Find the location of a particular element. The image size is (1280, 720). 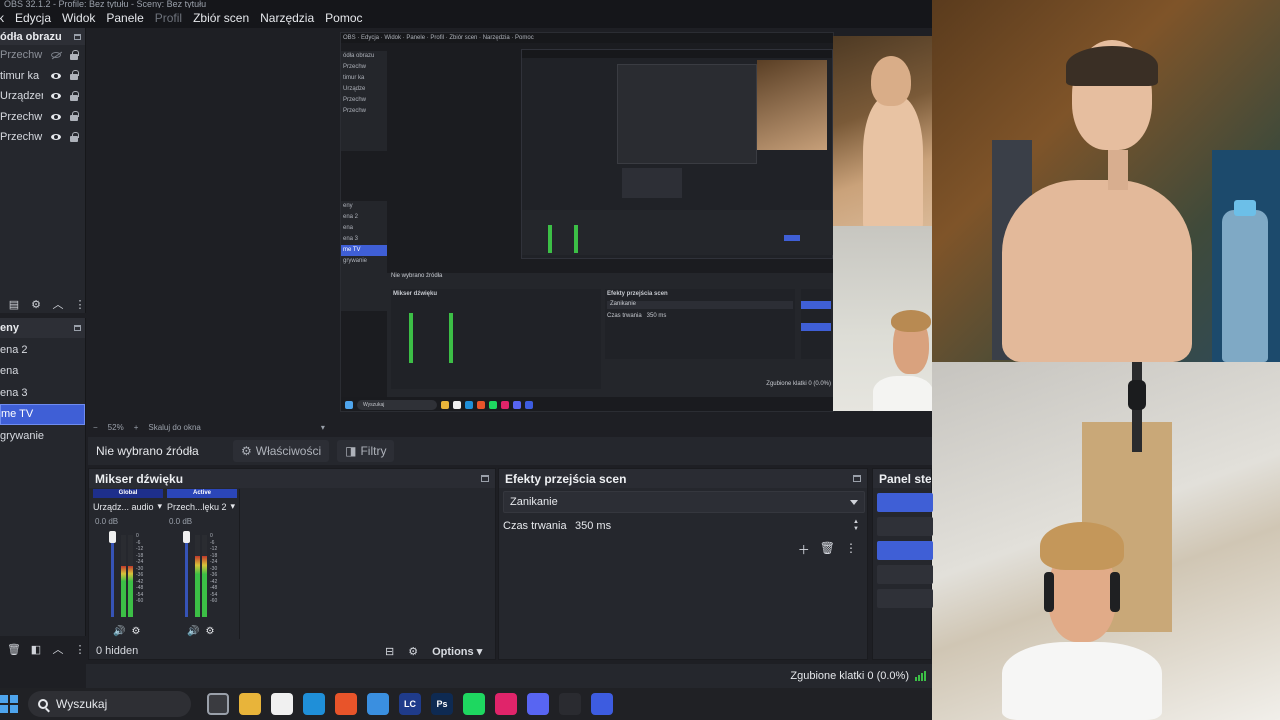

duration-input: 350 ms ▲ ▼ is located at coordinates (716, 526).